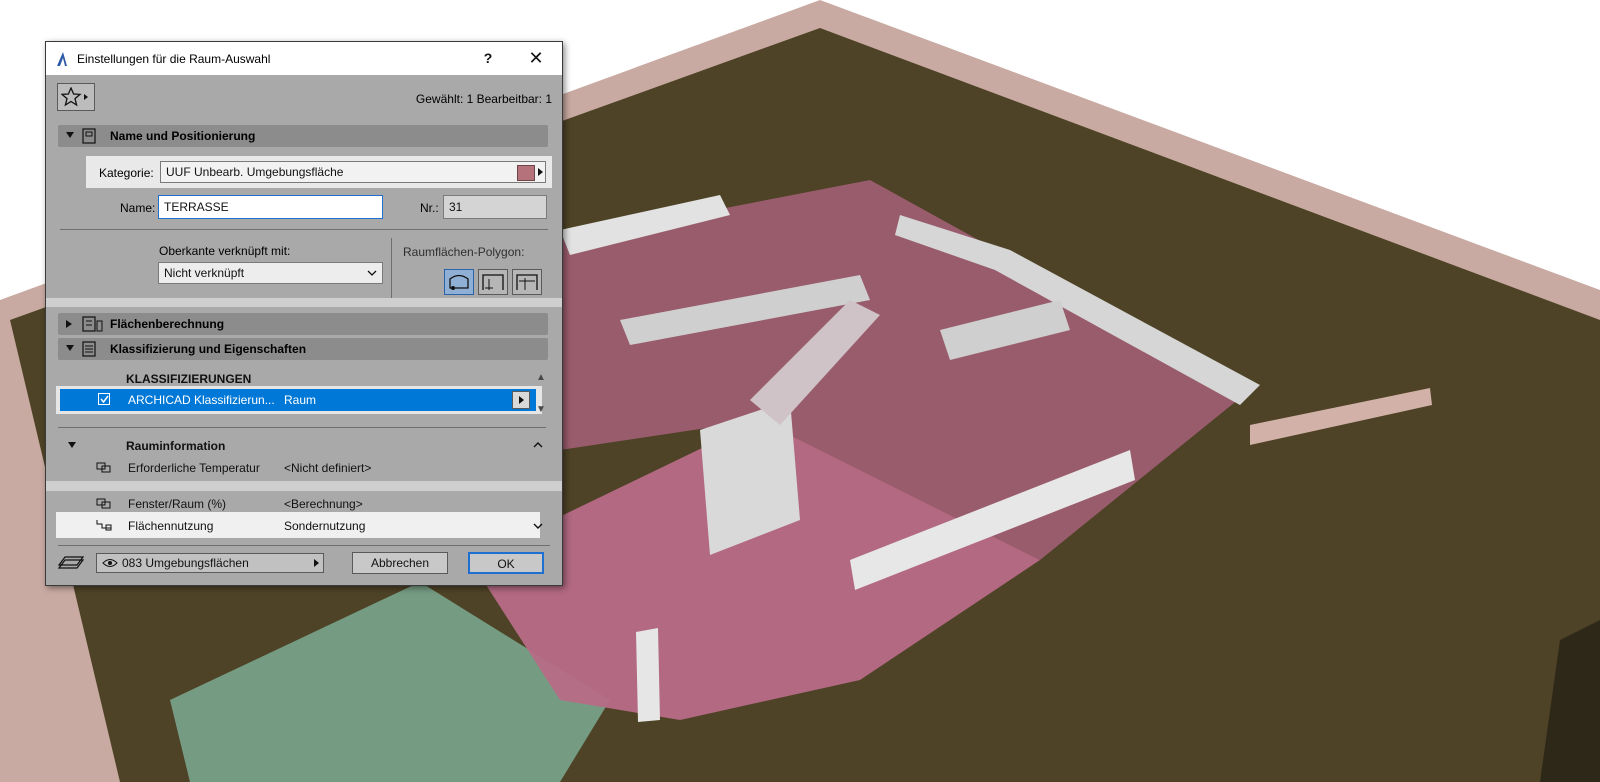  I want to click on property-name: Flächennutzung, so click(171, 526).